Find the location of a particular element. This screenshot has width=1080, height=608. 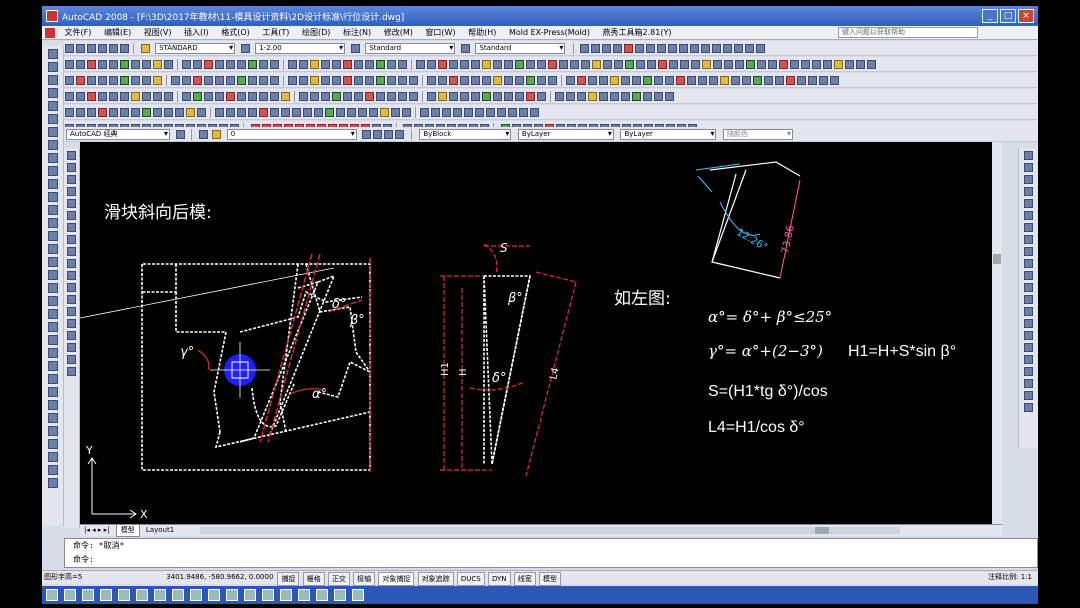

menu-view: 视图(V) is located at coordinates (158, 32).